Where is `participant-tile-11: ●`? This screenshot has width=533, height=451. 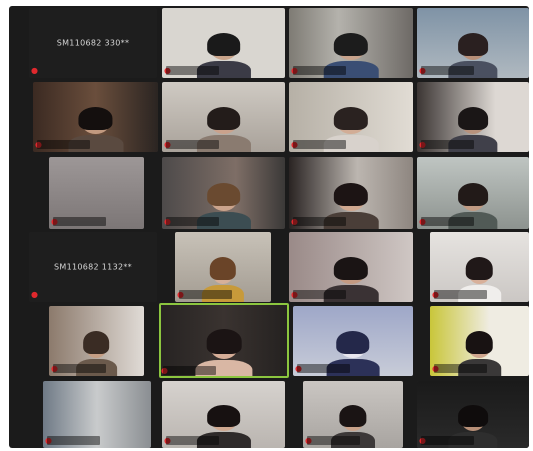 participant-tile-11: ● is located at coordinates (351, 193).